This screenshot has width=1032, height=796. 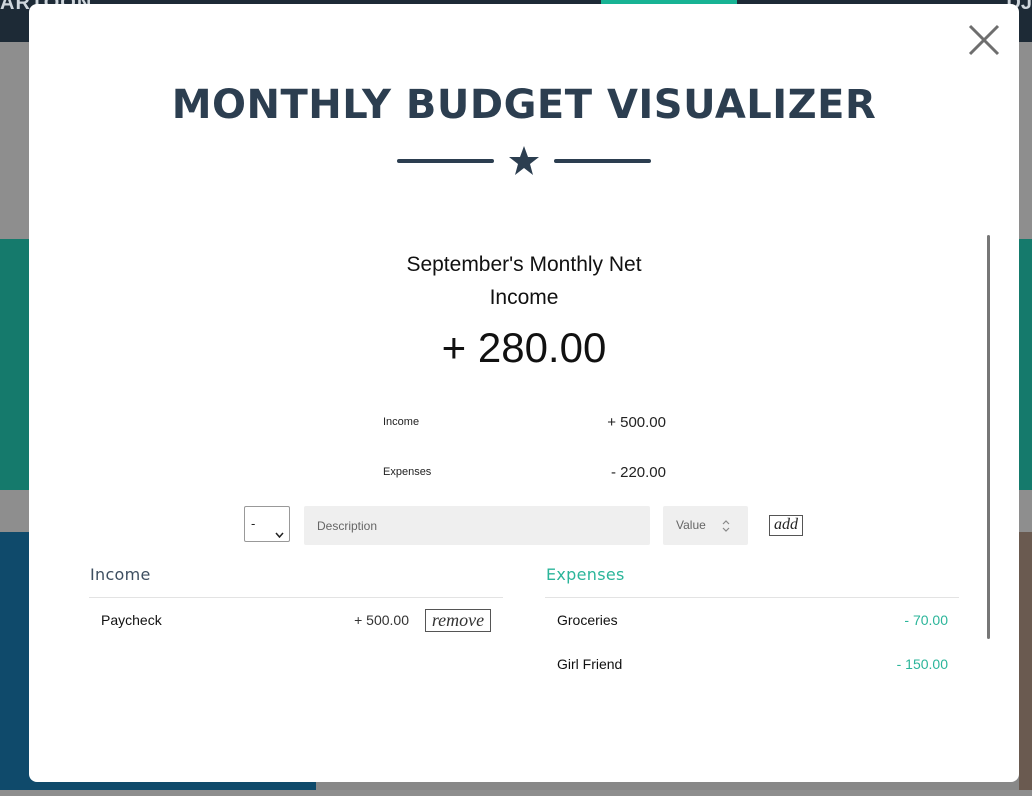 I want to click on income-item-value: + 500.00, so click(x=381, y=620).